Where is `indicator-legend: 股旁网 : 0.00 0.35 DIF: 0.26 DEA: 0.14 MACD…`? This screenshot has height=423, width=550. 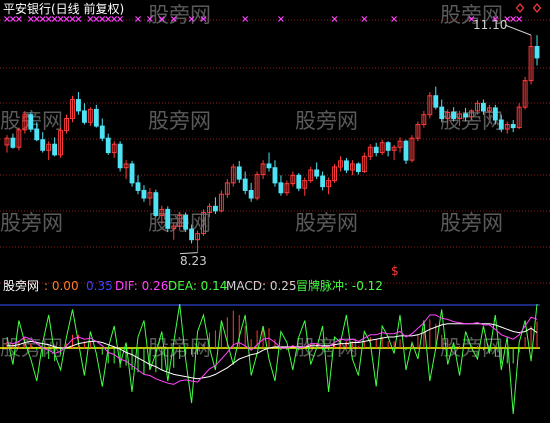 indicator-legend: 股旁网 : 0.00 0.35 DIF: 0.26 DEA: 0.14 MACD… is located at coordinates (193, 285).